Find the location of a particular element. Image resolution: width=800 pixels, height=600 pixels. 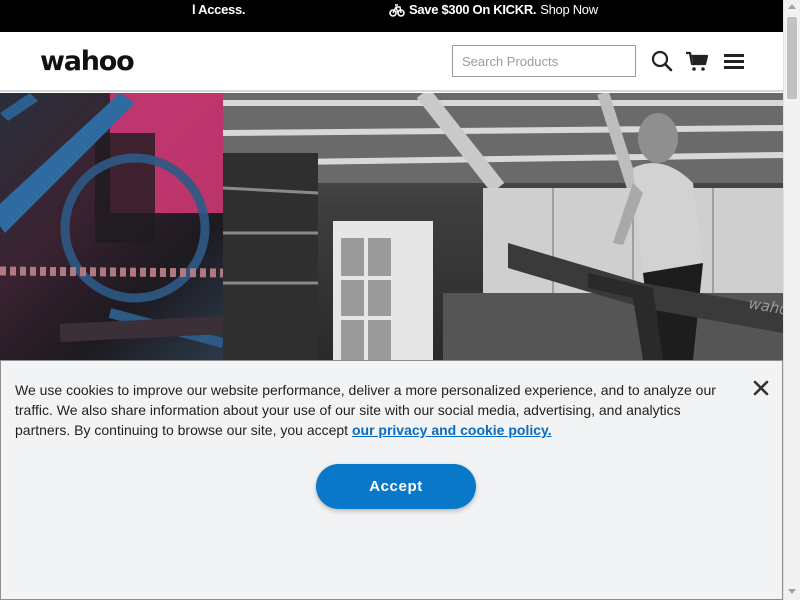

close-icon is located at coordinates (761, 388).